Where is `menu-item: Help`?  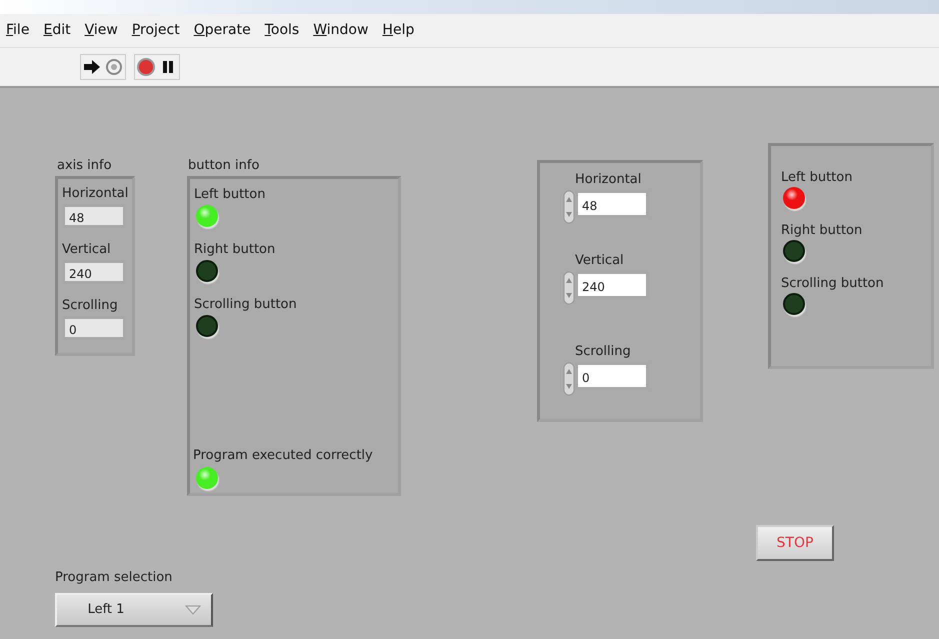
menu-item: Help is located at coordinates (398, 30).